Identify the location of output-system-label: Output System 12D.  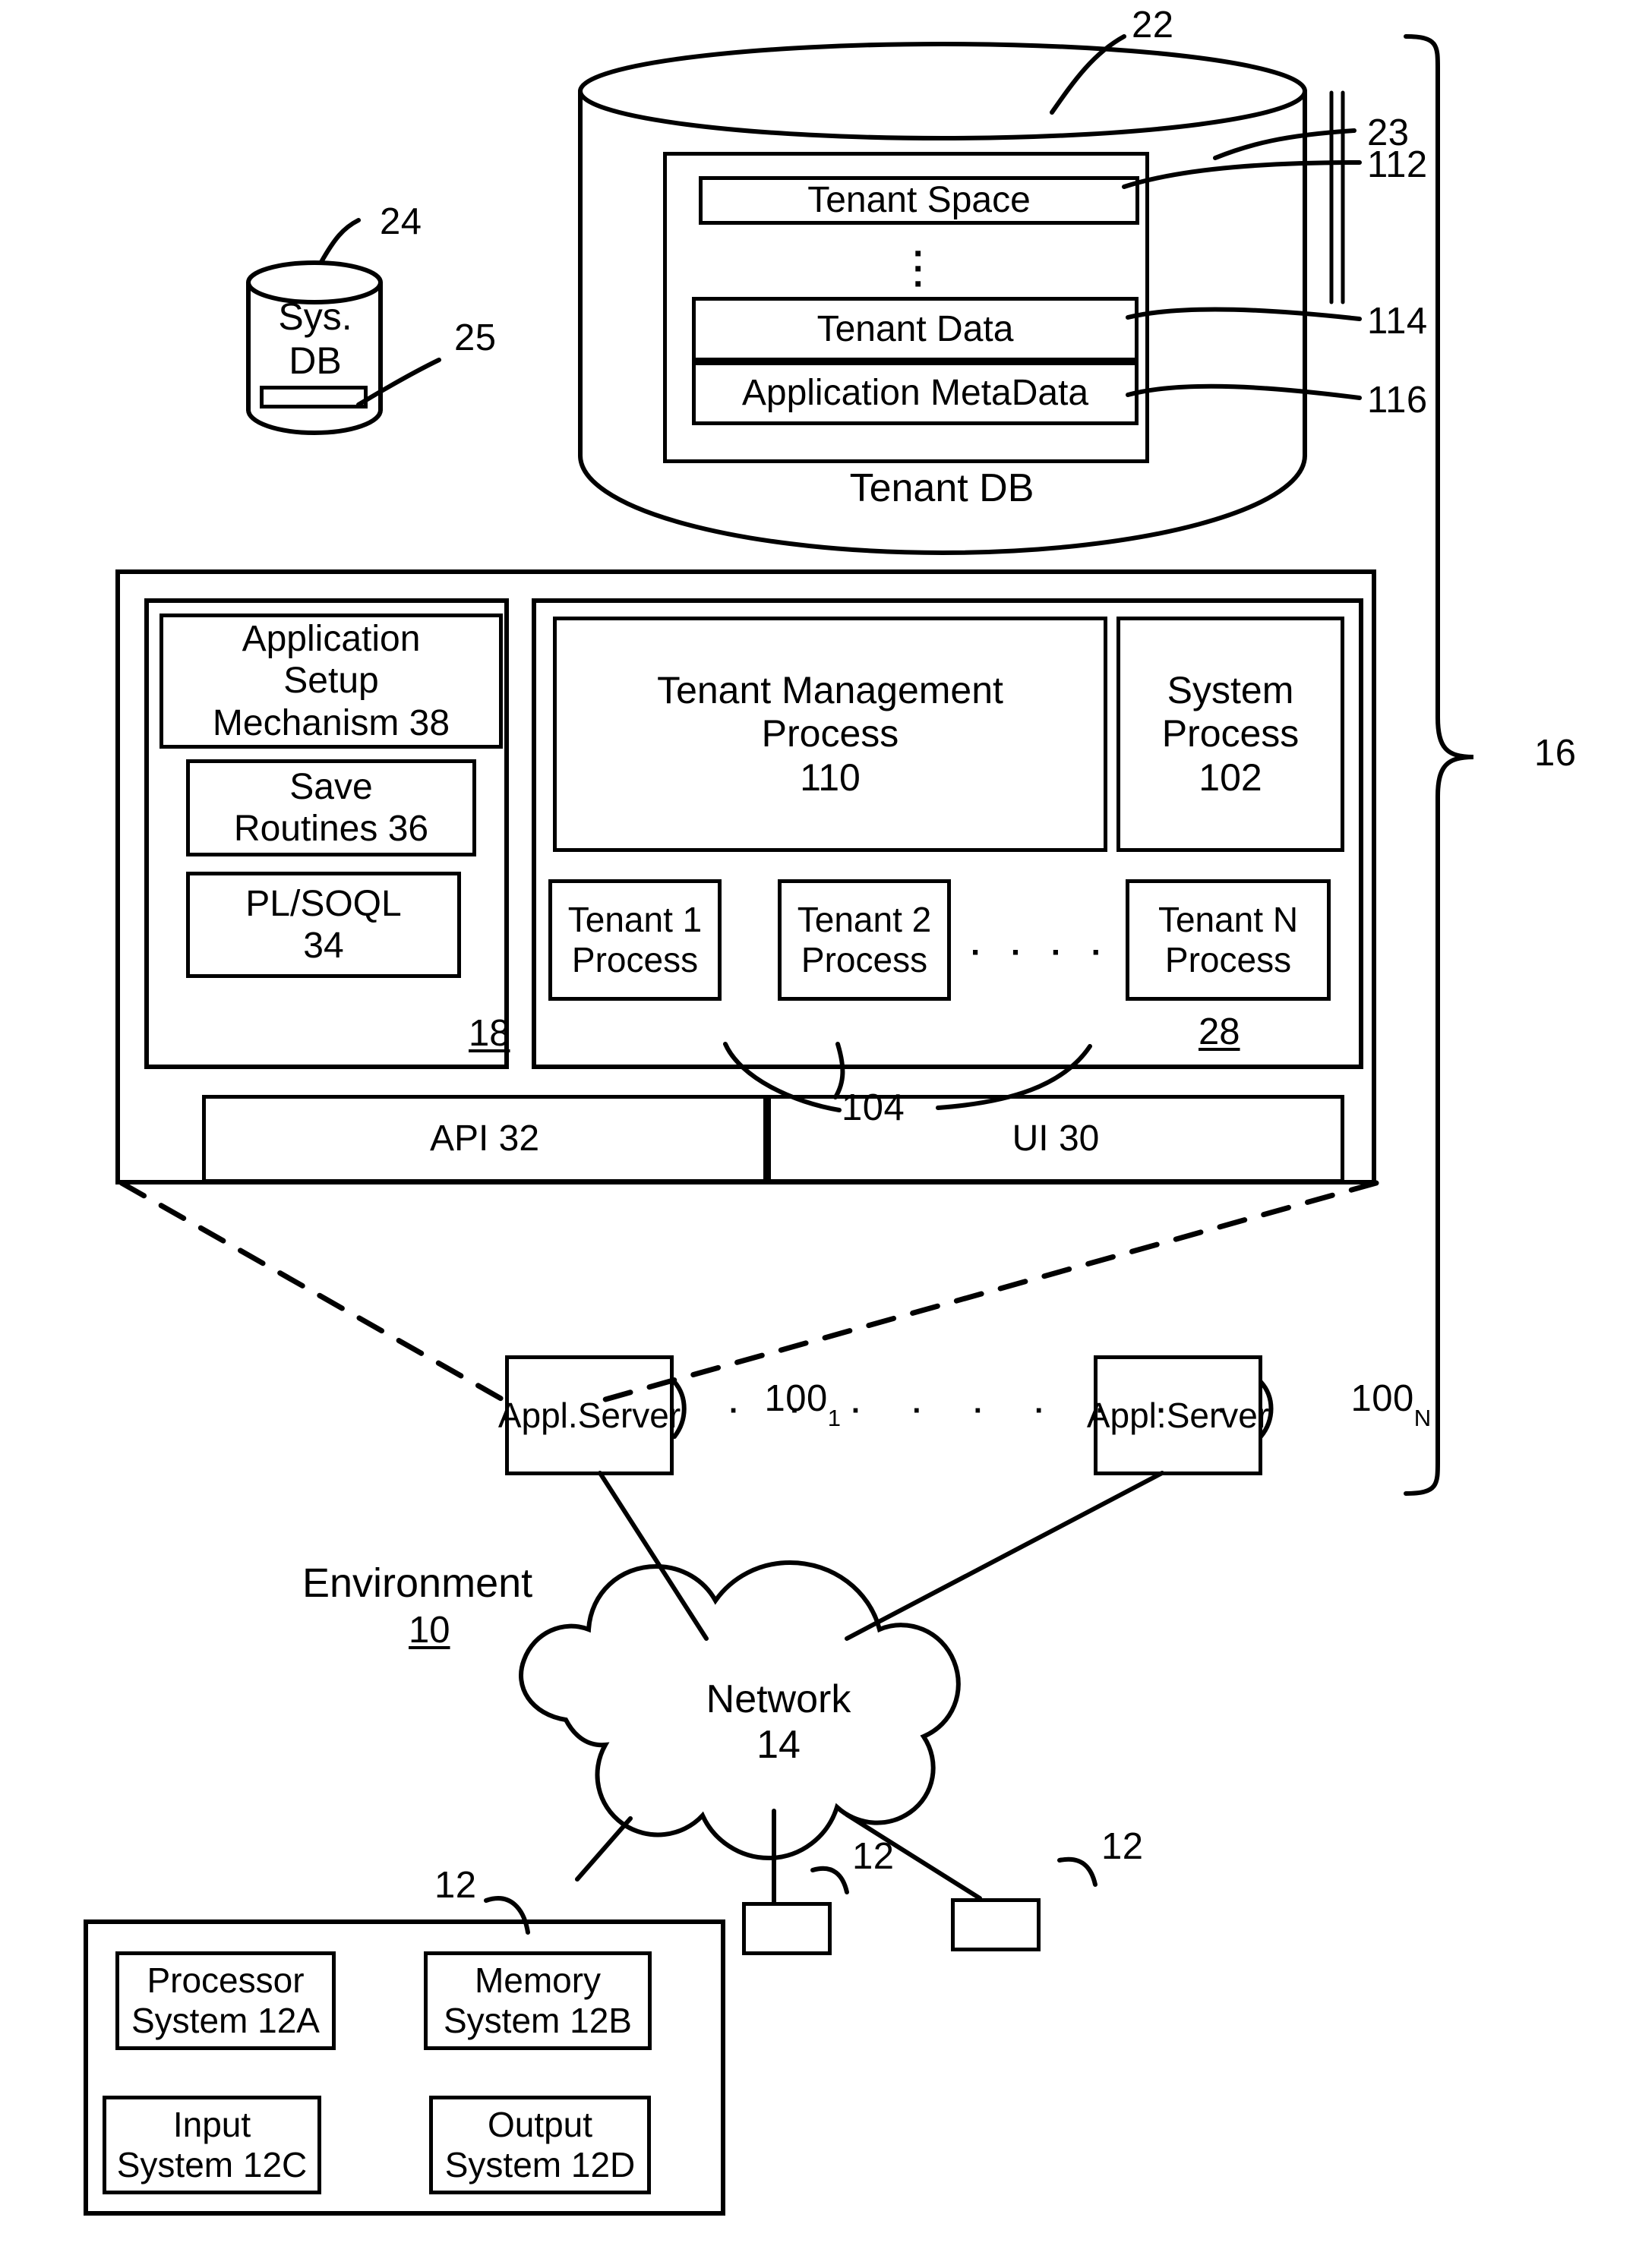
(540, 2144).